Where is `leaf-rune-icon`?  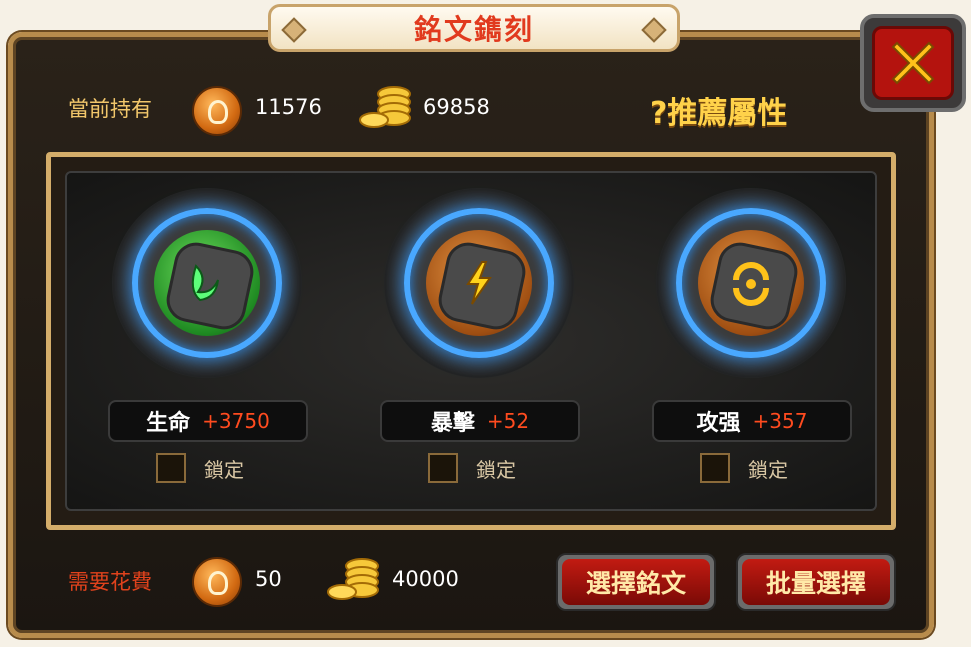
leaf-rune-icon is located at coordinates (205, 283).